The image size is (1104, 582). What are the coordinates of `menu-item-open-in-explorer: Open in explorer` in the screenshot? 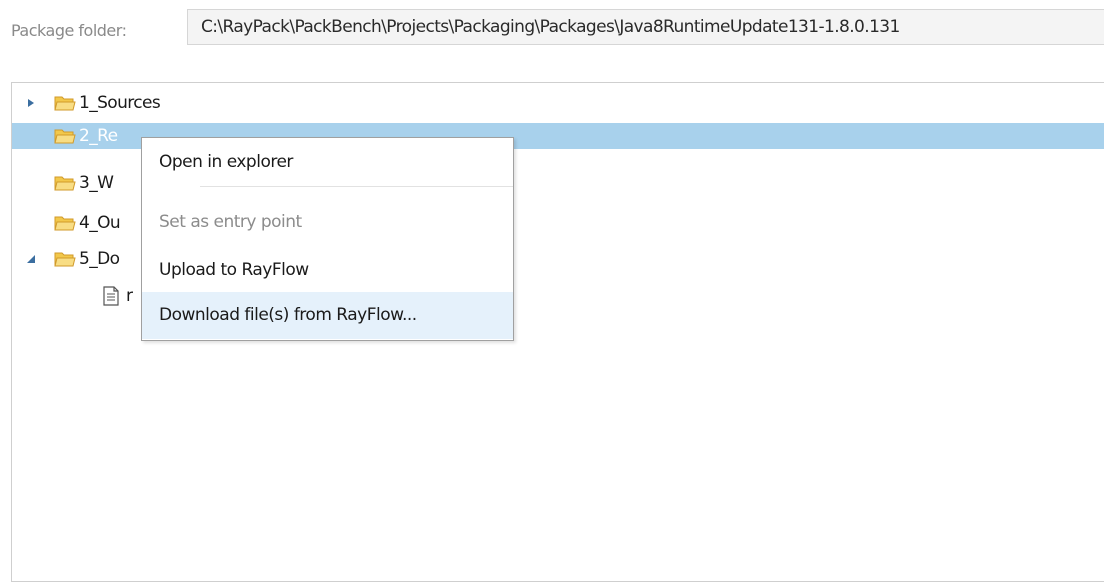 It's located at (327, 162).